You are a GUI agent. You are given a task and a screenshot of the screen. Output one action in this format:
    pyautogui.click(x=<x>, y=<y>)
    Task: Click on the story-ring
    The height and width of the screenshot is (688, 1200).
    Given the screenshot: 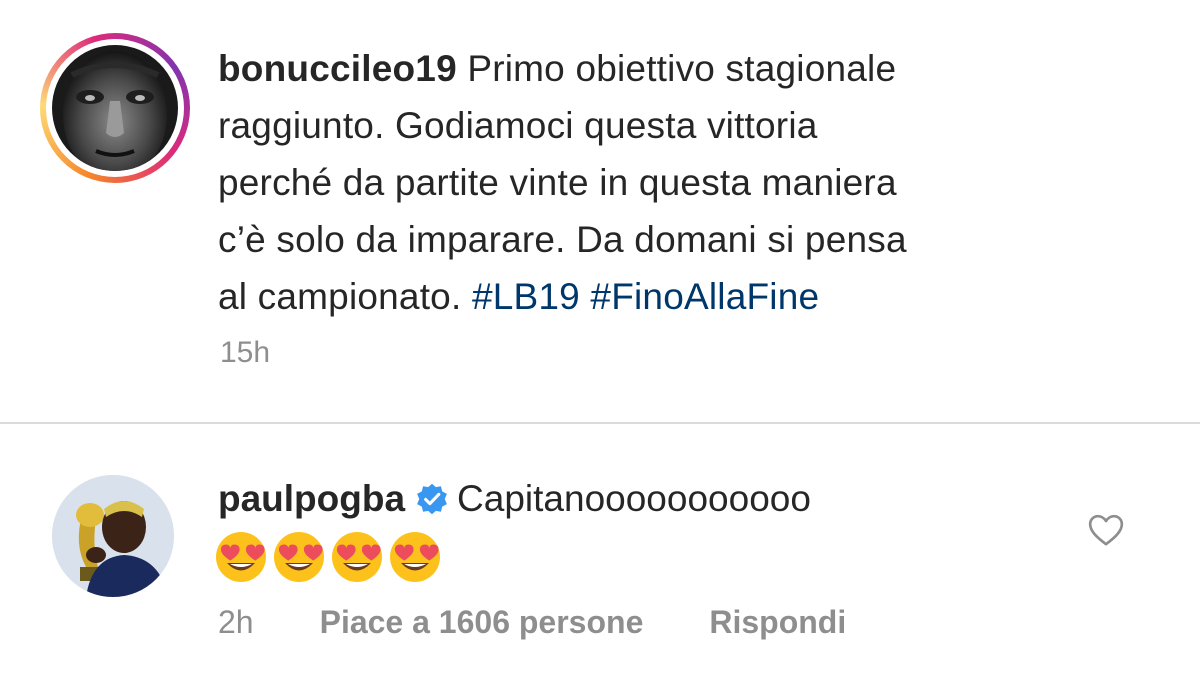 What is the action you would take?
    pyautogui.click(x=115, y=108)
    